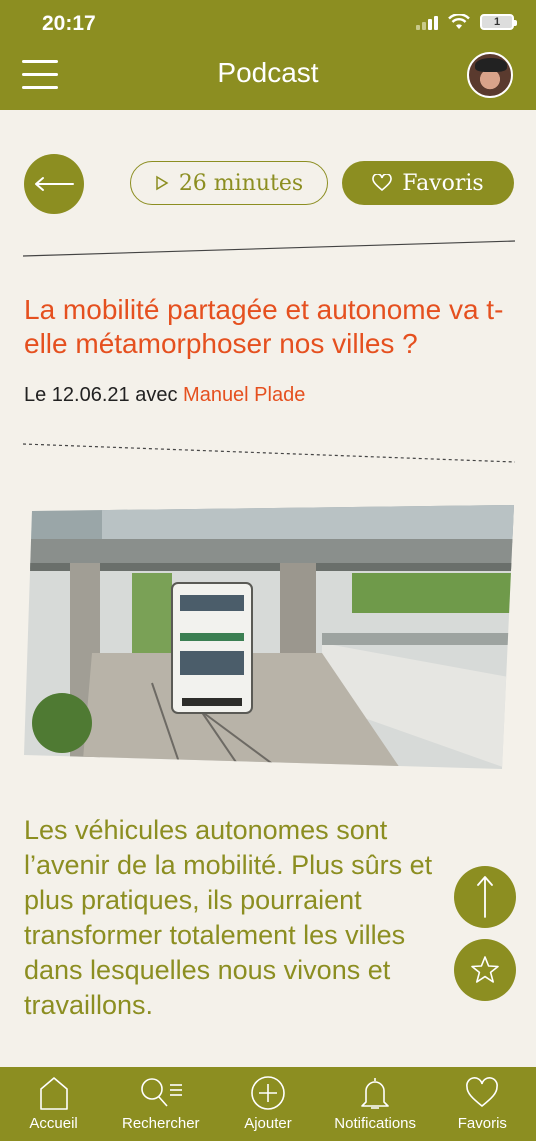 The width and height of the screenshot is (536, 1141). Describe the element at coordinates (161, 1092) in the screenshot. I see `search-icon` at that location.